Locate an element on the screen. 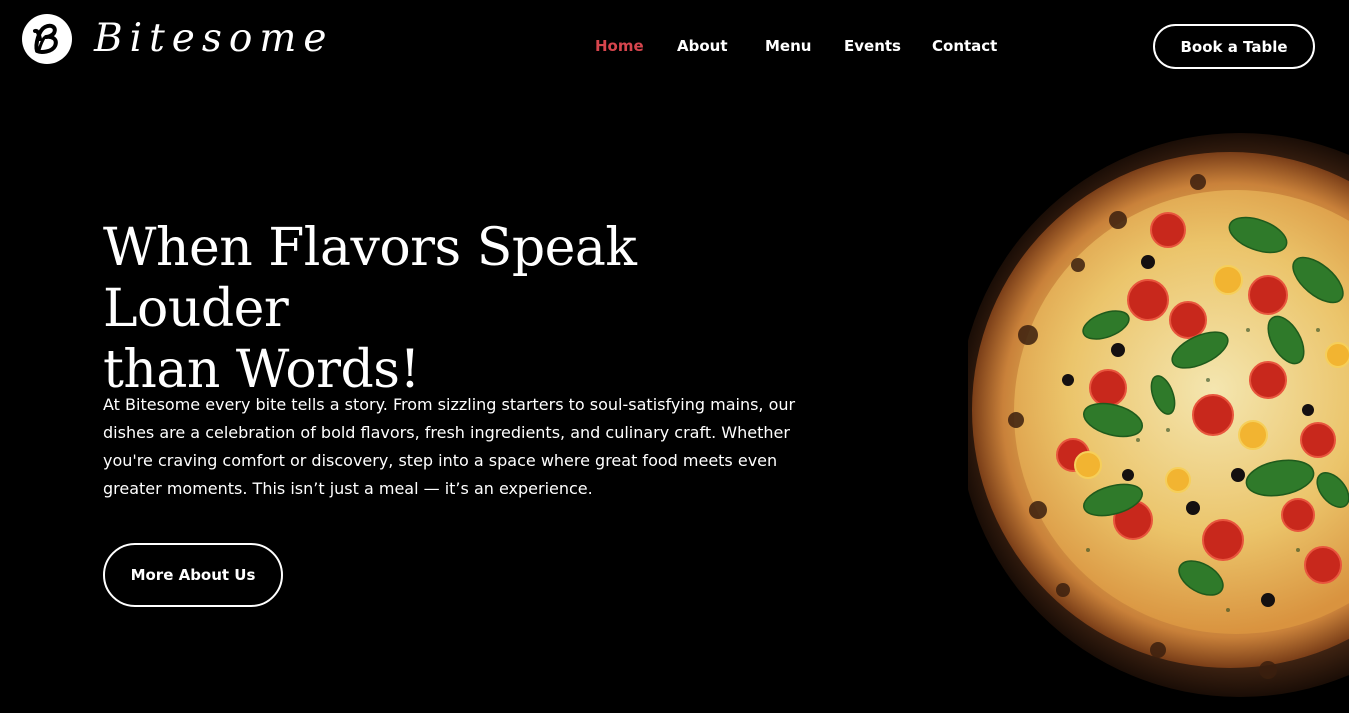 This screenshot has height=713, width=1349. b-monogram-logo-icon is located at coordinates (47, 39).